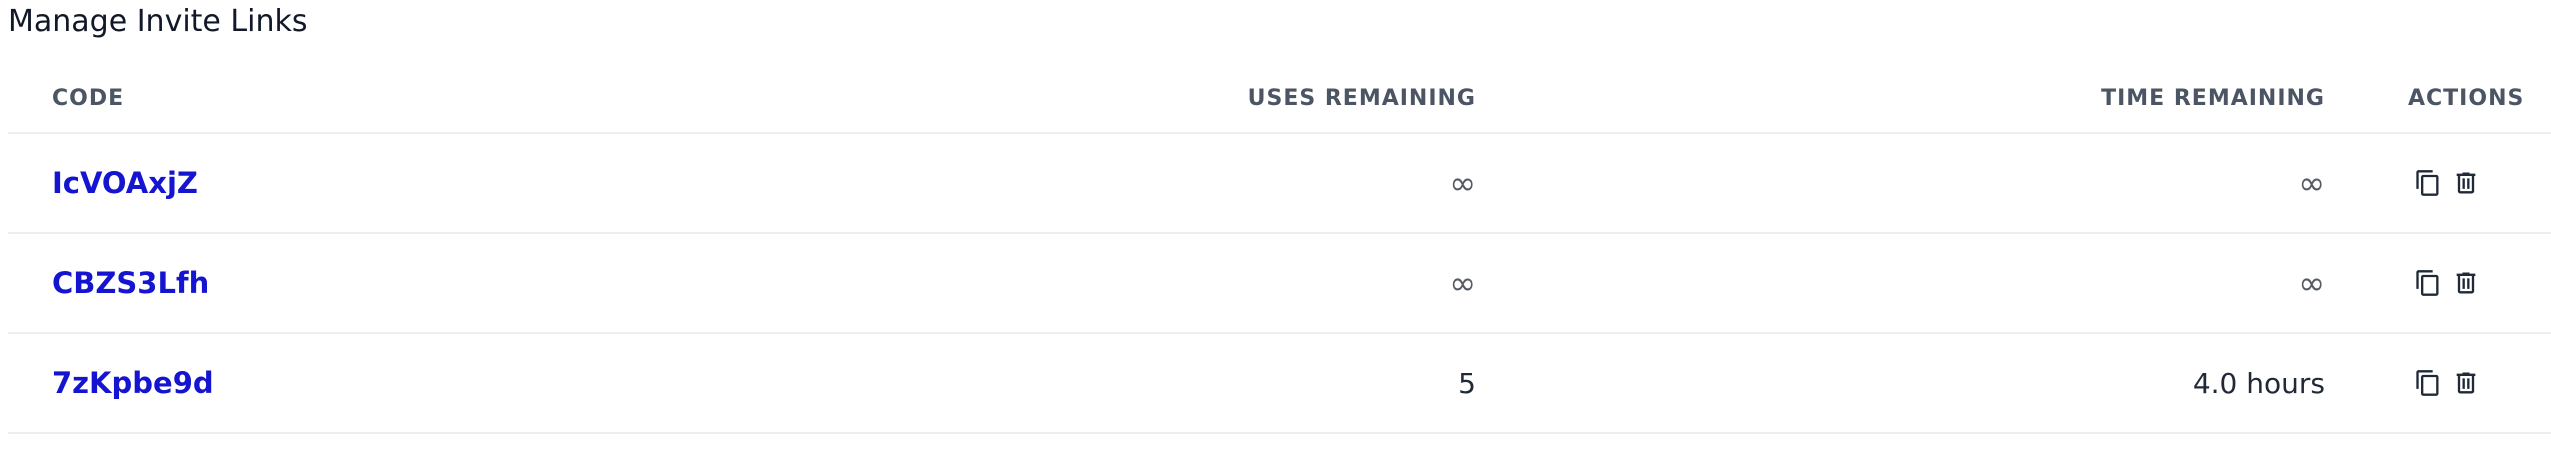 The width and height of the screenshot is (2551, 451). I want to click on header-time-remaining: TIME REMAINING, so click(2213, 98).